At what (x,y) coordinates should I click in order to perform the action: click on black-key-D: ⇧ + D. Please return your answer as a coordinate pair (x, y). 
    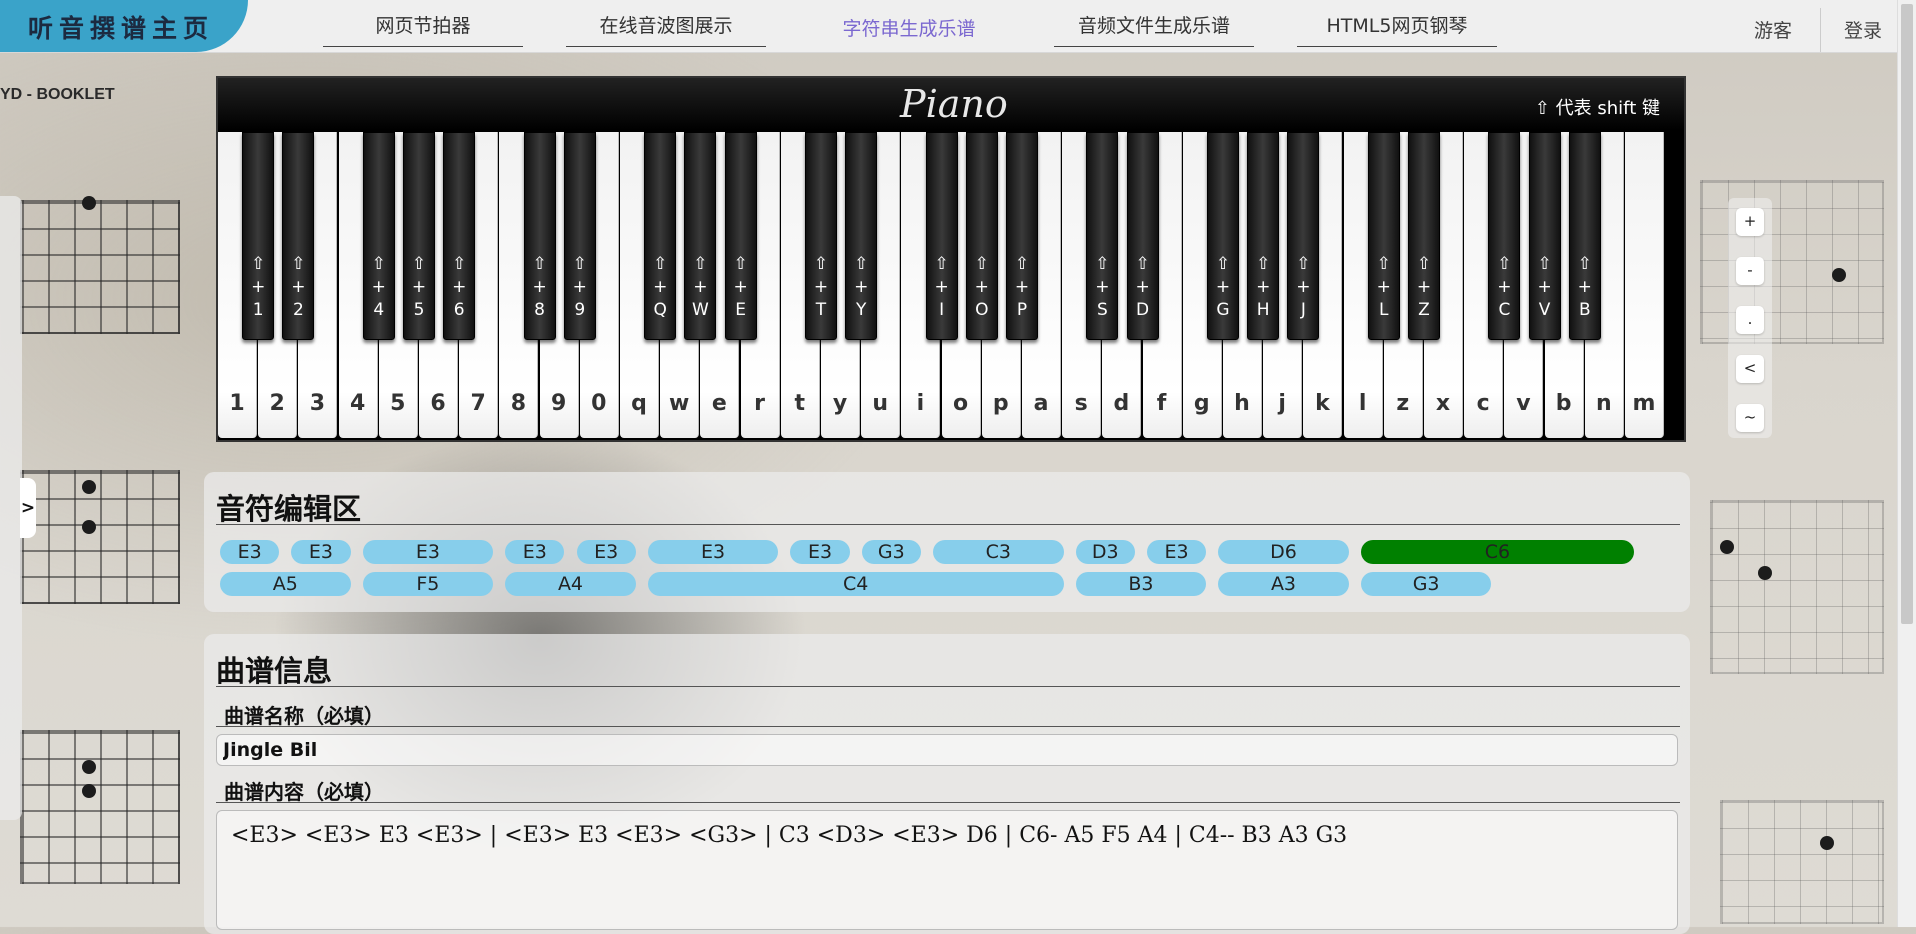
    Looking at the image, I should click on (1142, 236).